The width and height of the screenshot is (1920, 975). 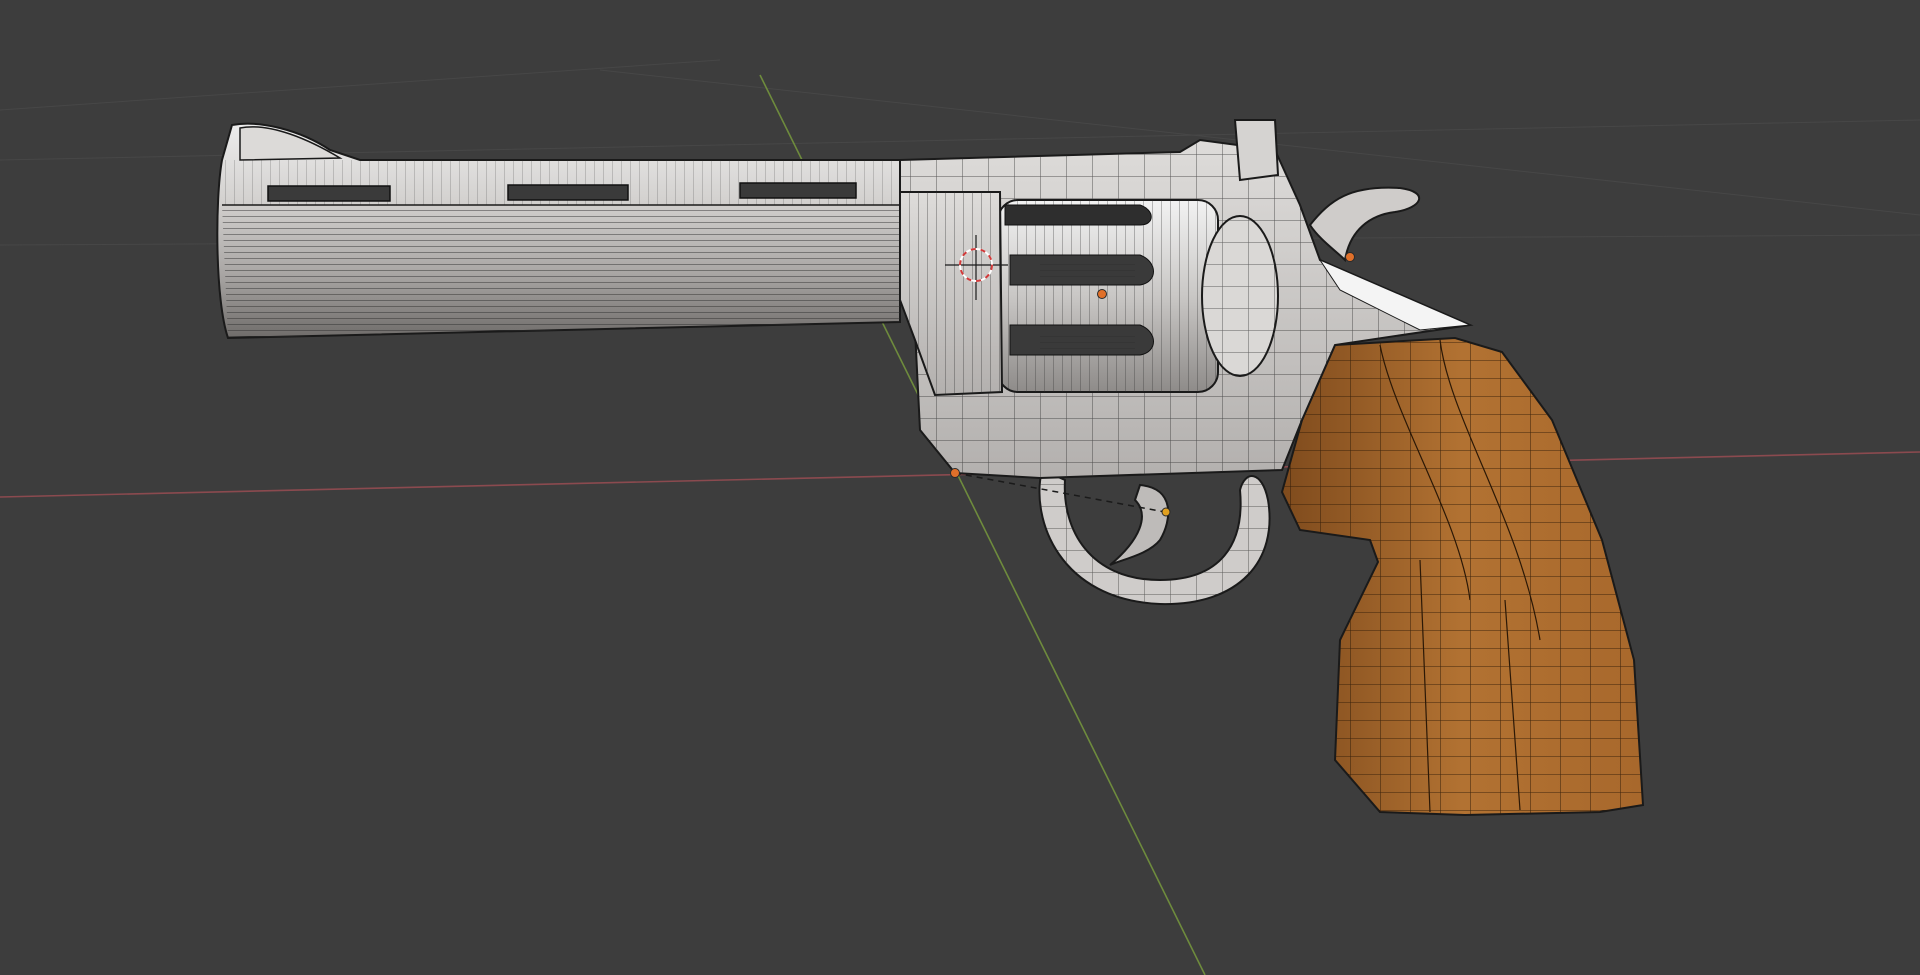 What do you see at coordinates (955, 473) in the screenshot?
I see `object-origin-barrel` at bounding box center [955, 473].